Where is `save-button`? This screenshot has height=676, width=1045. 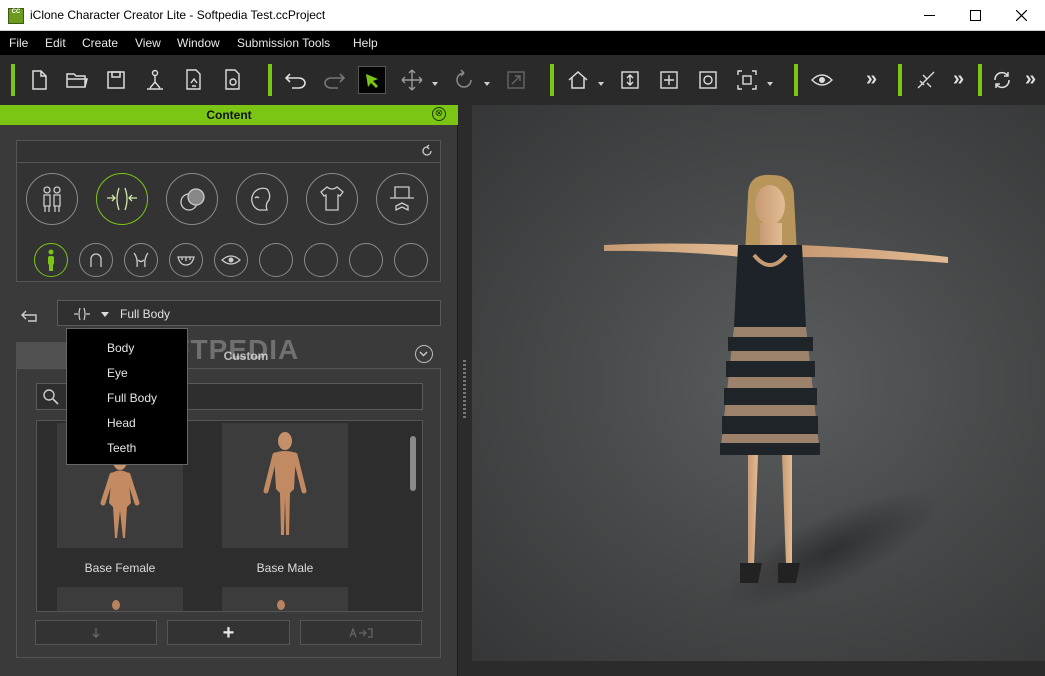
save-button is located at coordinates (116, 80).